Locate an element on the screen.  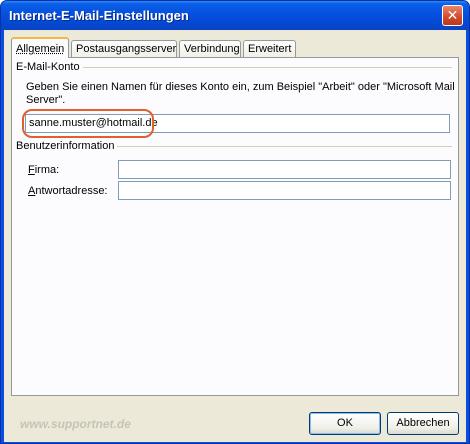
highlight-ring is located at coordinates (88, 123).